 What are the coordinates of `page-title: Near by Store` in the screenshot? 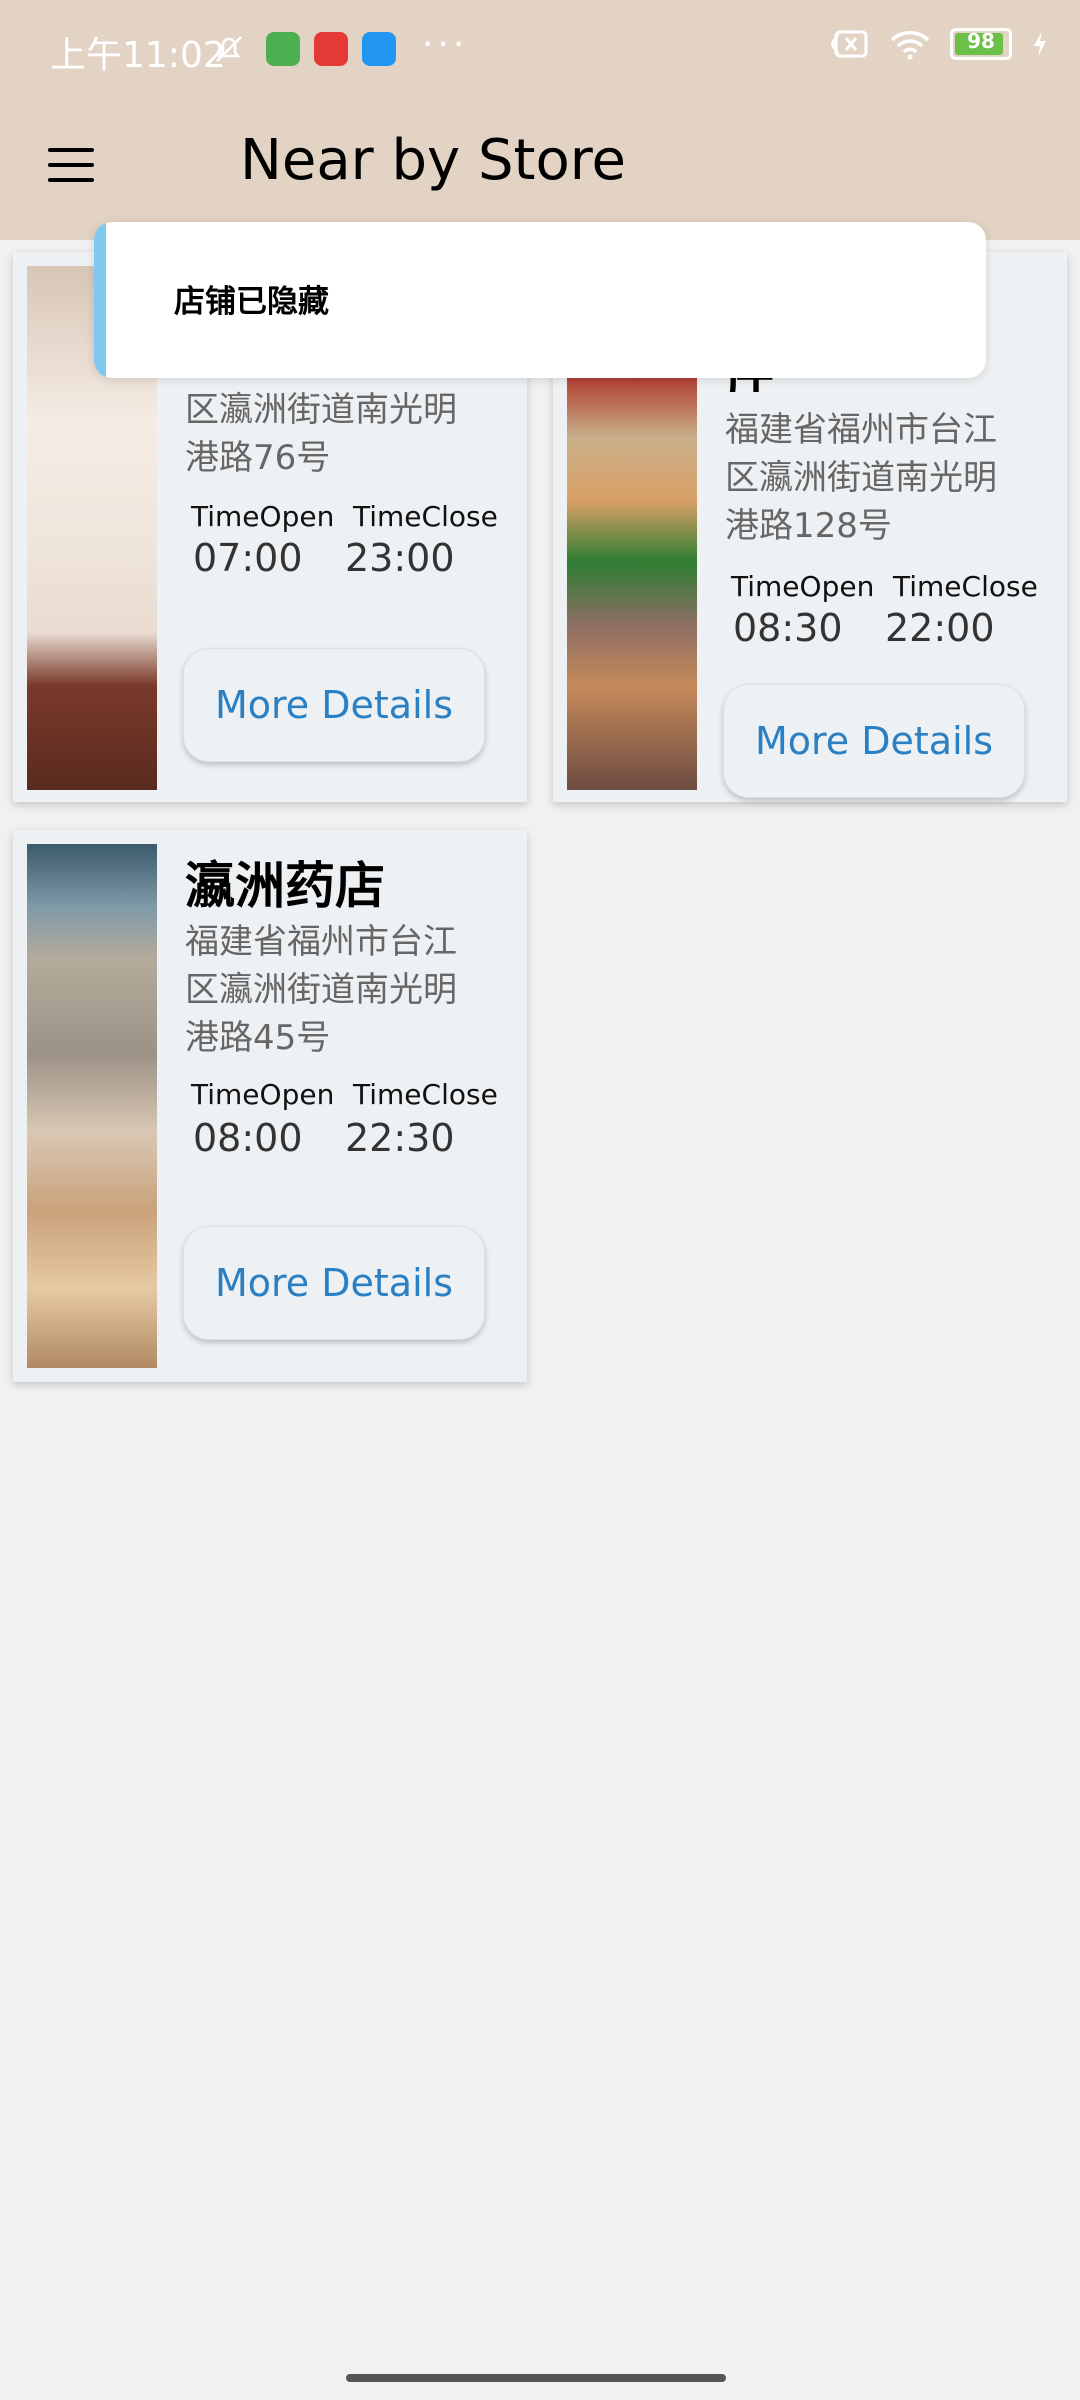 It's located at (433, 160).